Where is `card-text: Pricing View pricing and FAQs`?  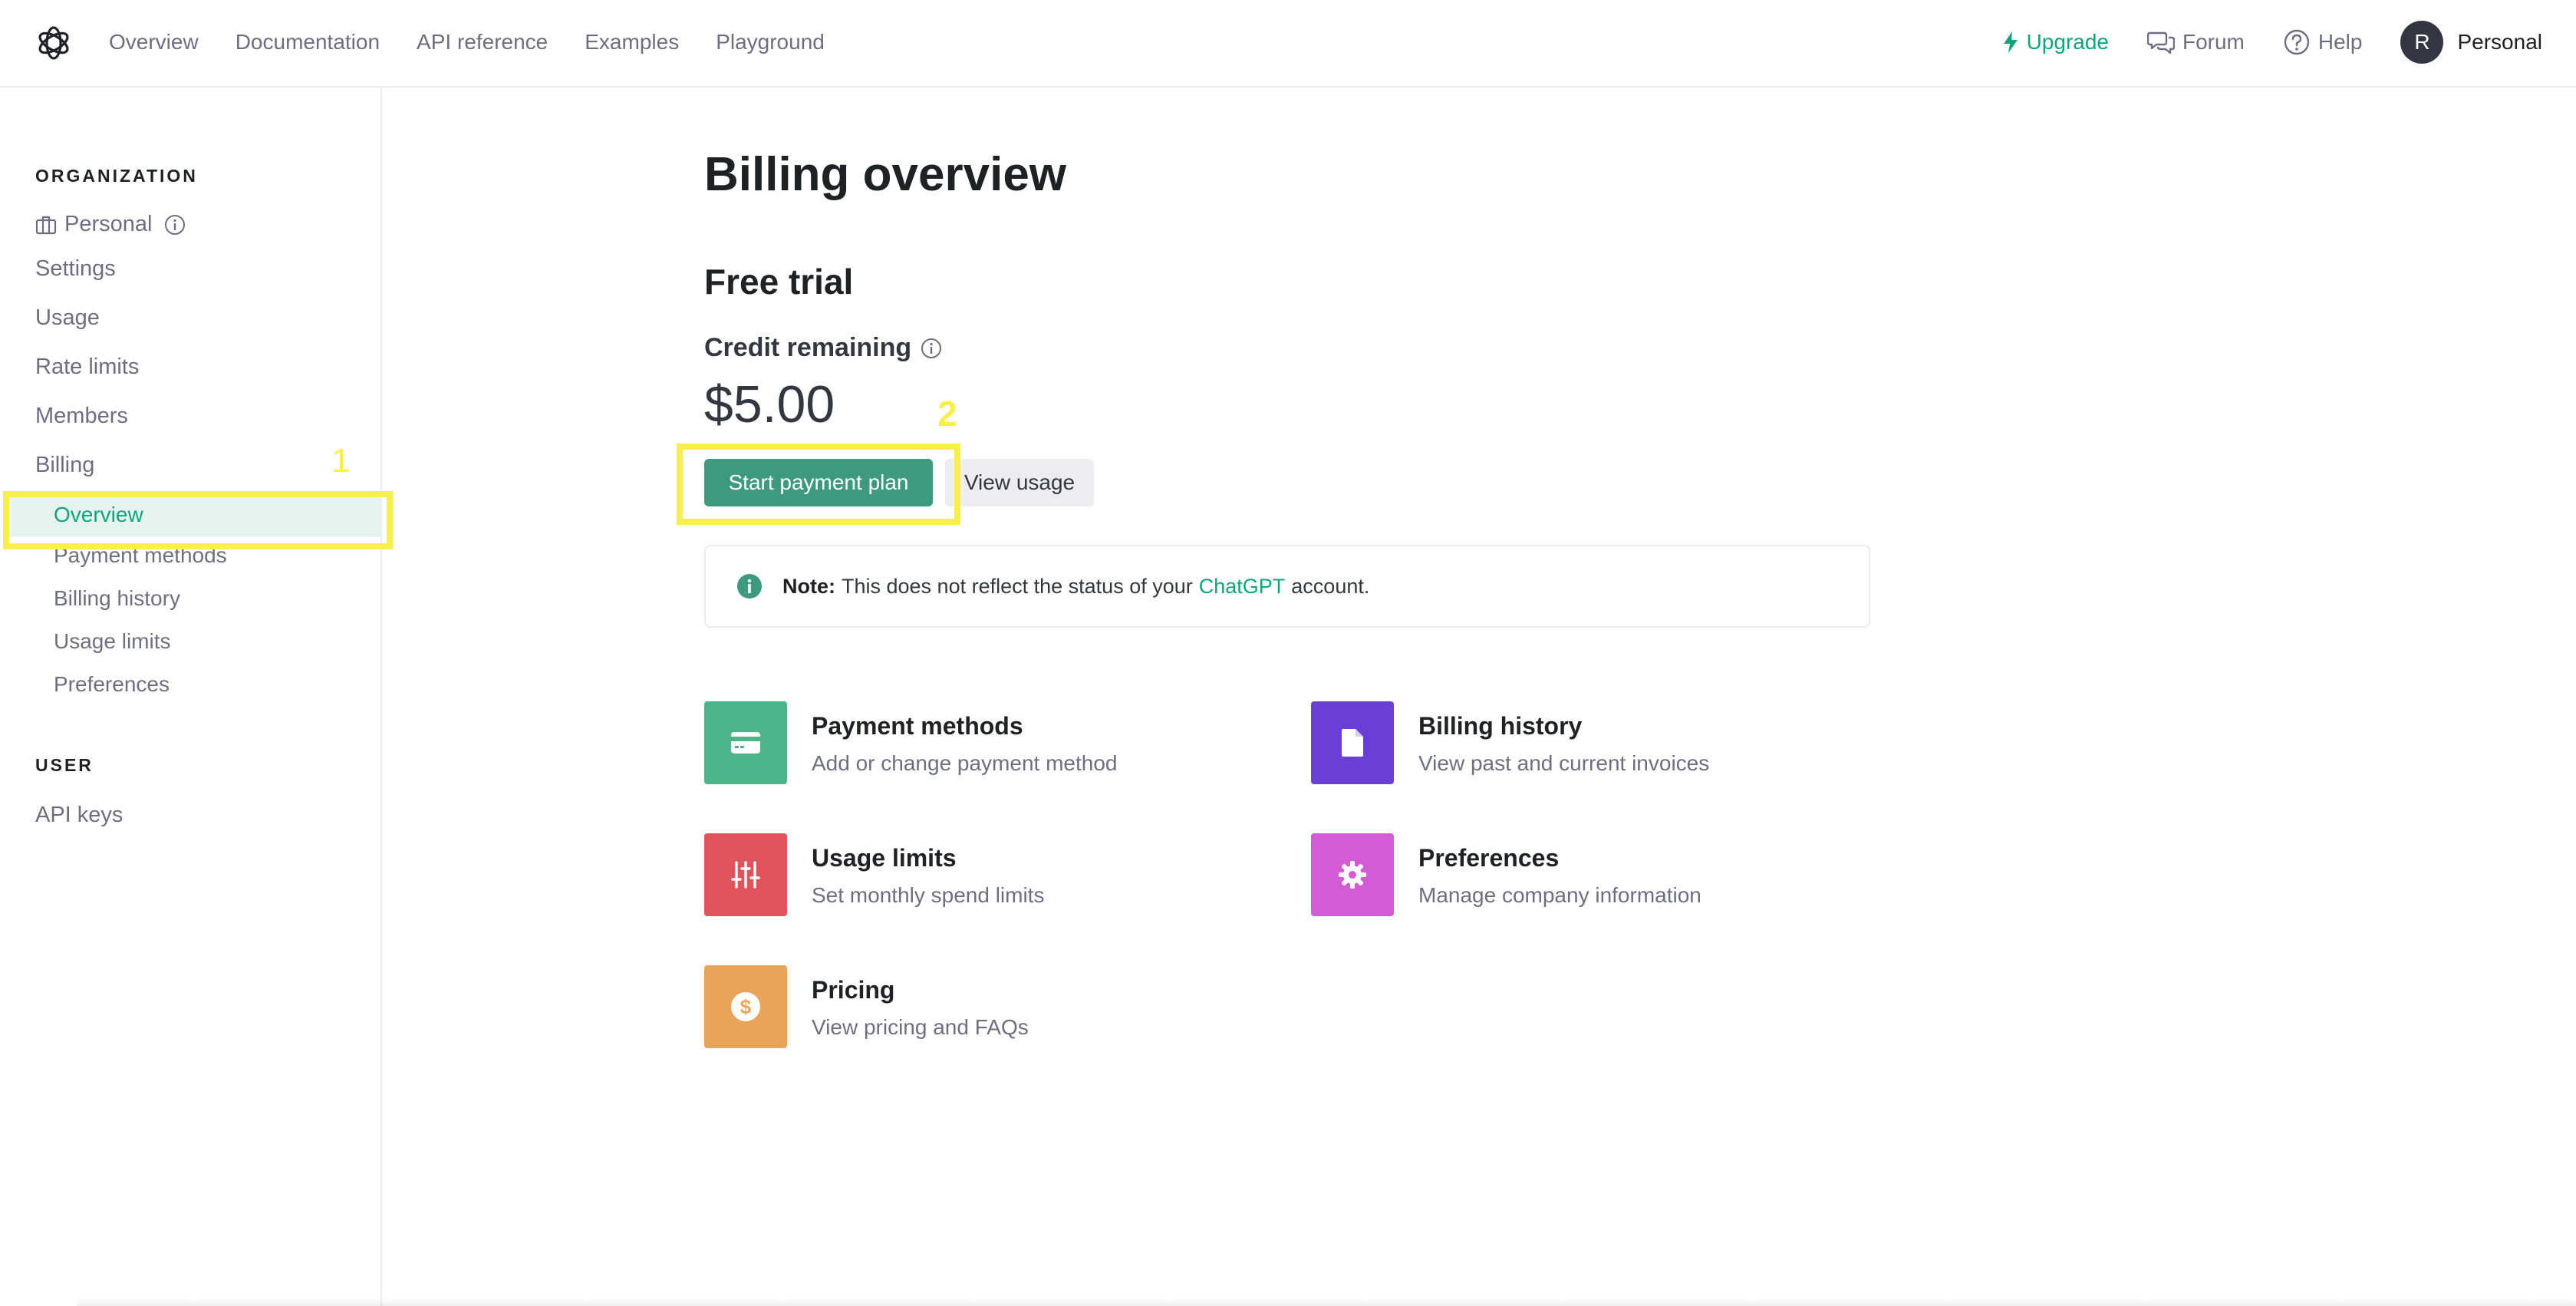 card-text: Pricing View pricing and FAQs is located at coordinates (920, 1006).